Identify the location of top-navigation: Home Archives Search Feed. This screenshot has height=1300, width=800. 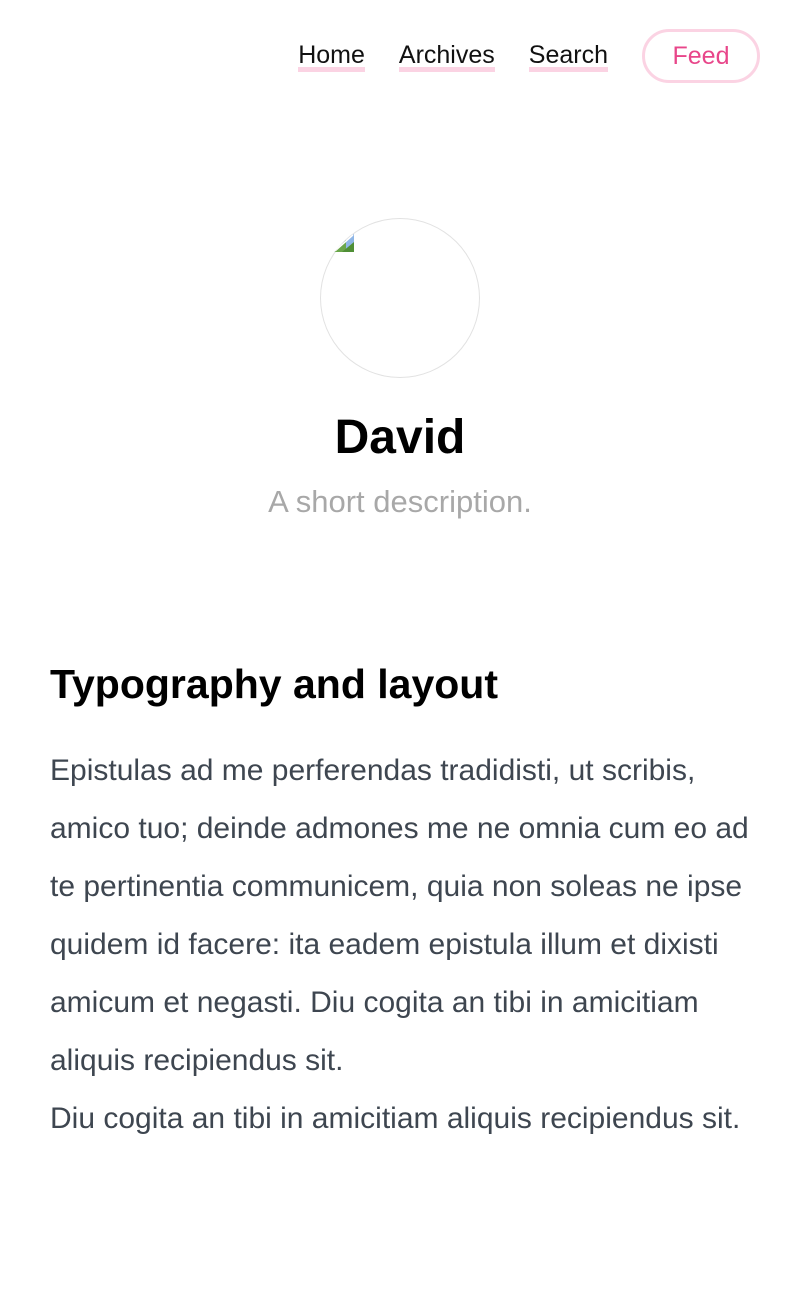
(529, 56).